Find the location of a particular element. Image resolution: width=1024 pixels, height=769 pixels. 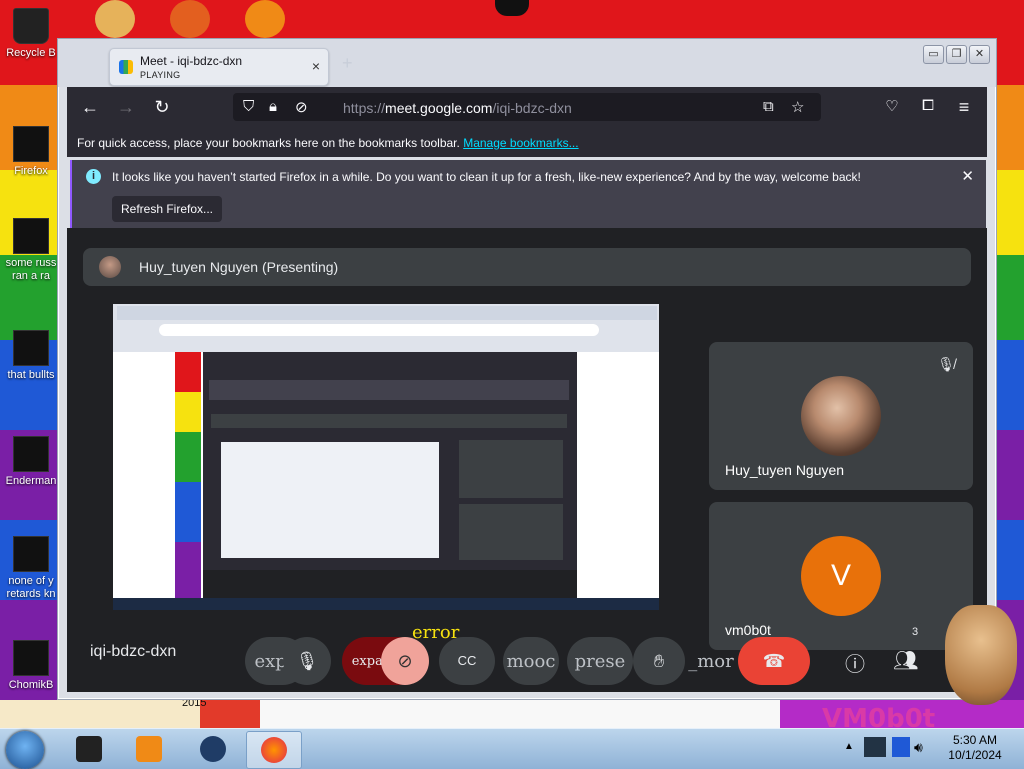

more-options-button: _mor is located at coordinates (711, 661).